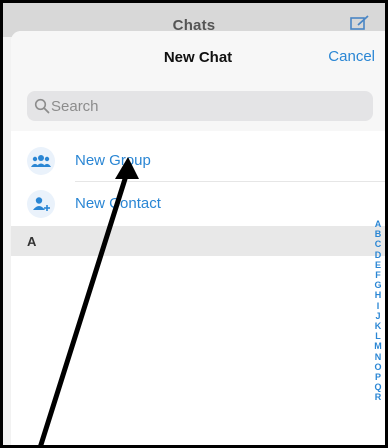  Describe the element at coordinates (378, 306) in the screenshot. I see `alphabet-index-letter: I` at that location.